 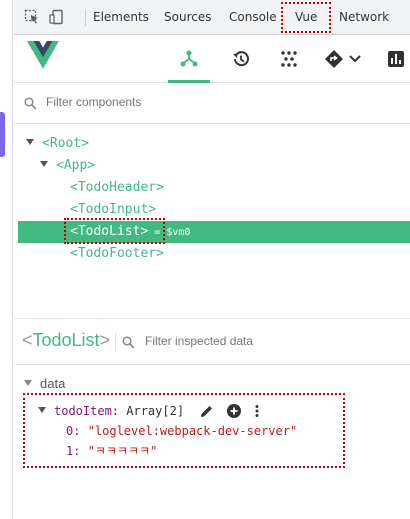 I want to click on filter-inspected-data-input, so click(x=270, y=341).